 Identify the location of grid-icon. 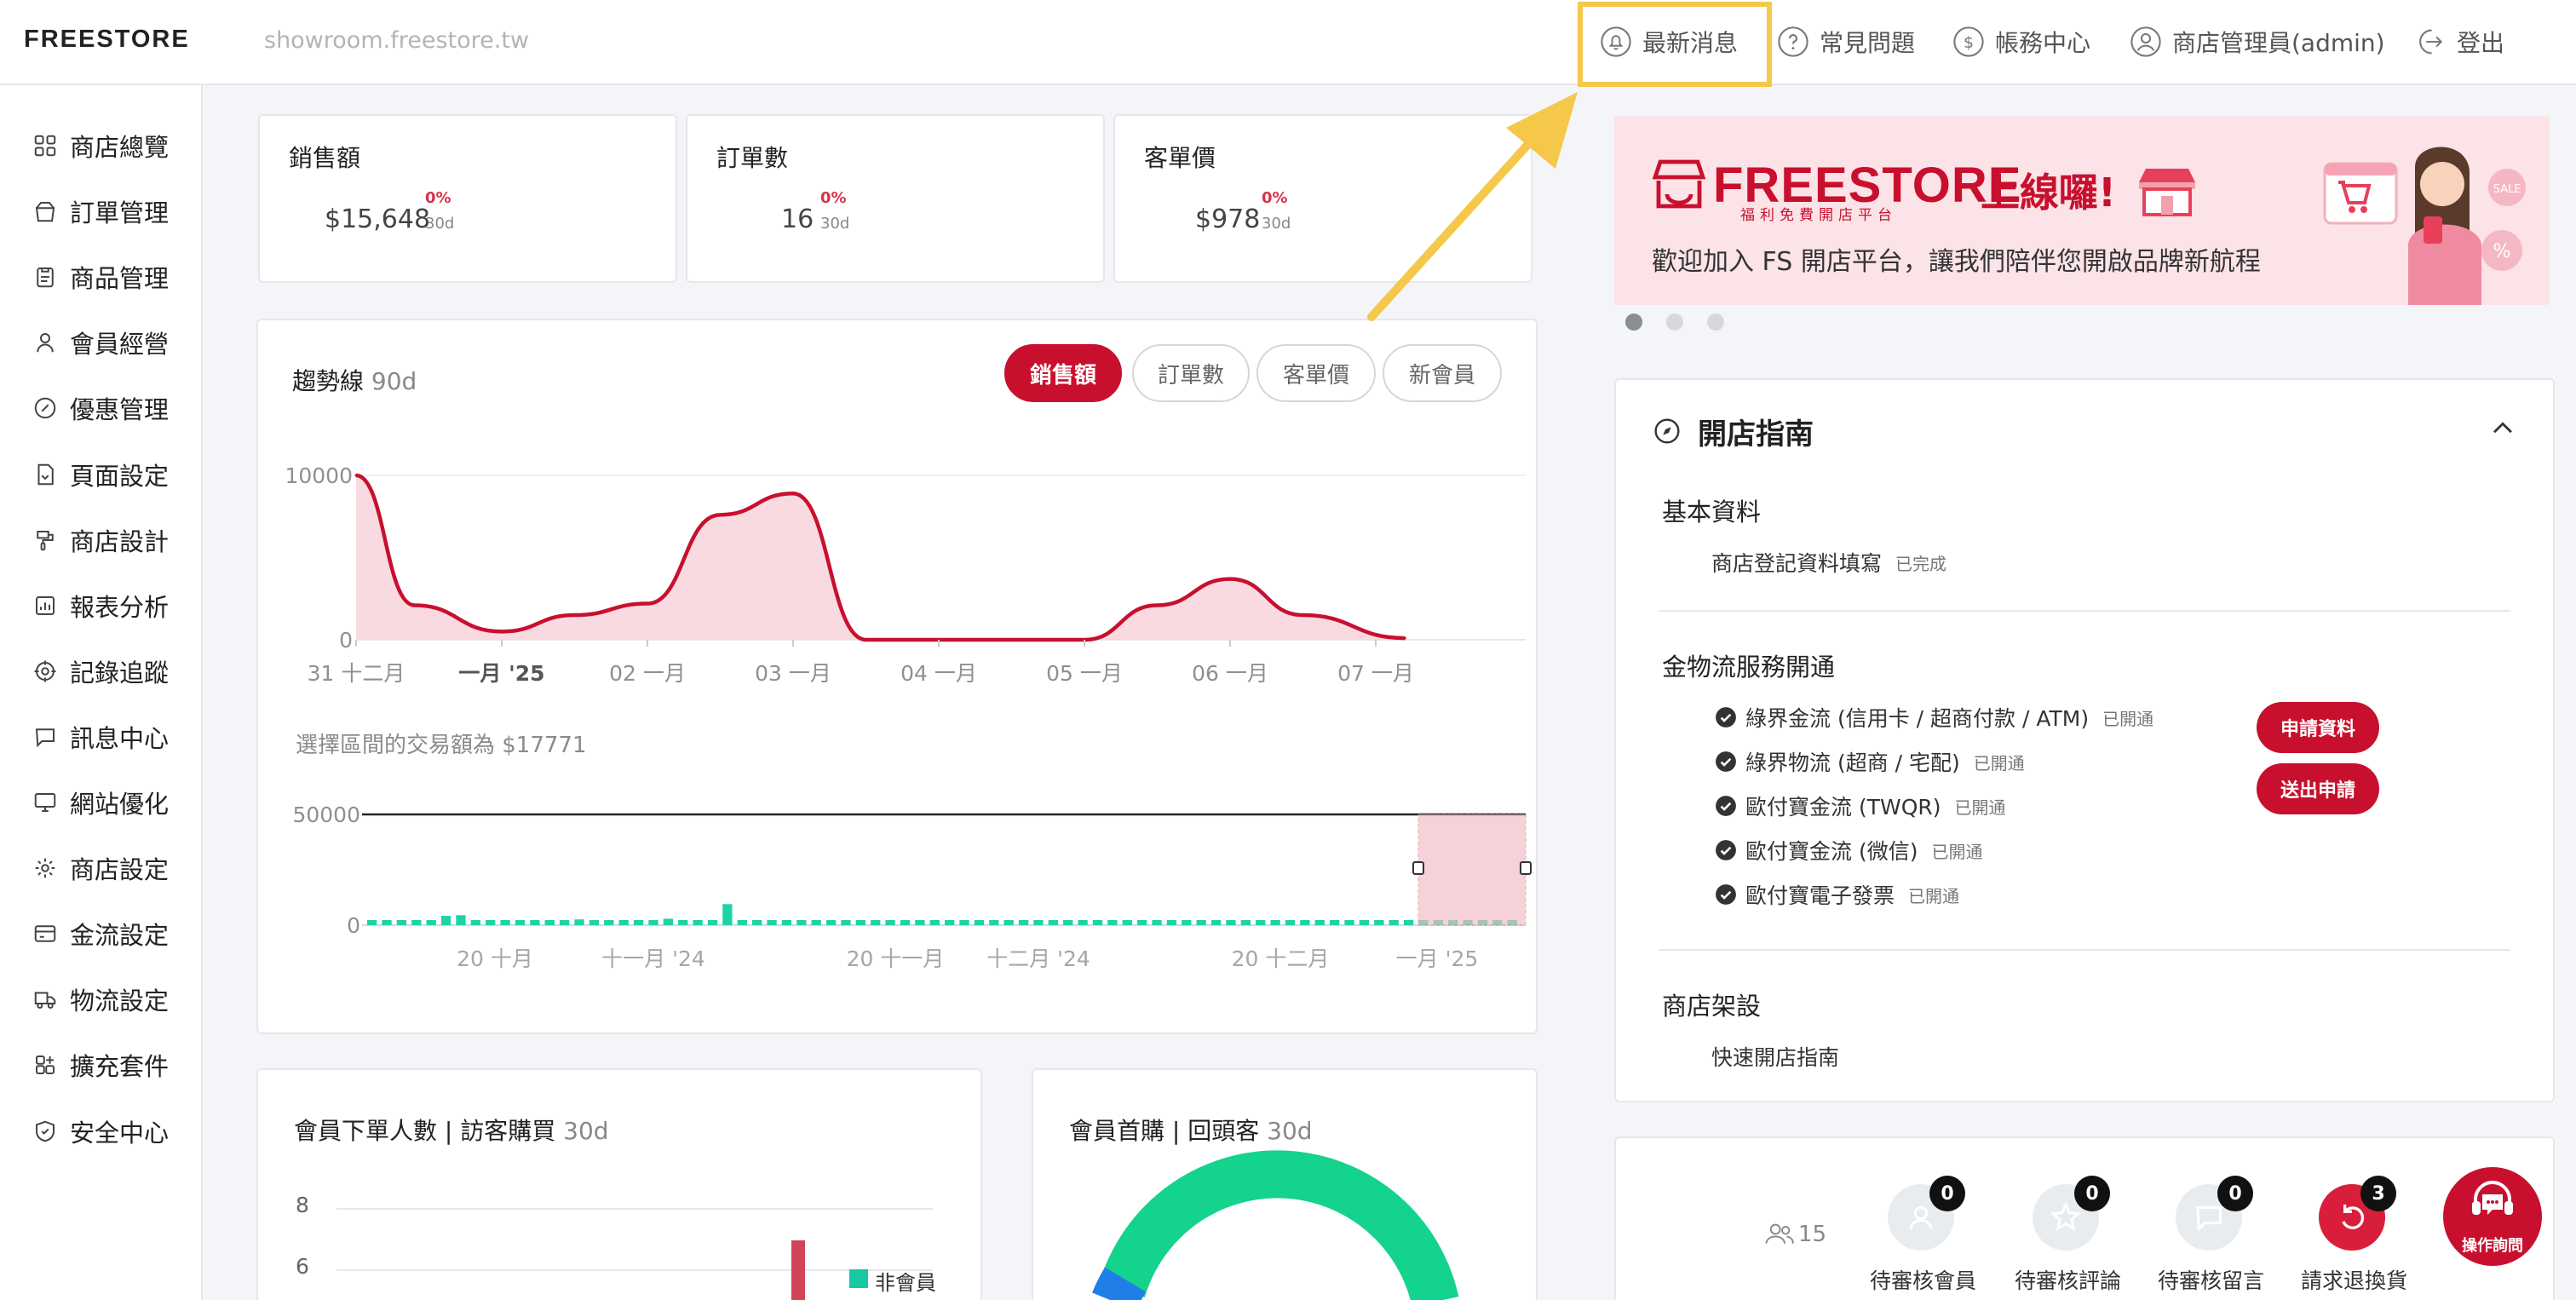
(45, 146).